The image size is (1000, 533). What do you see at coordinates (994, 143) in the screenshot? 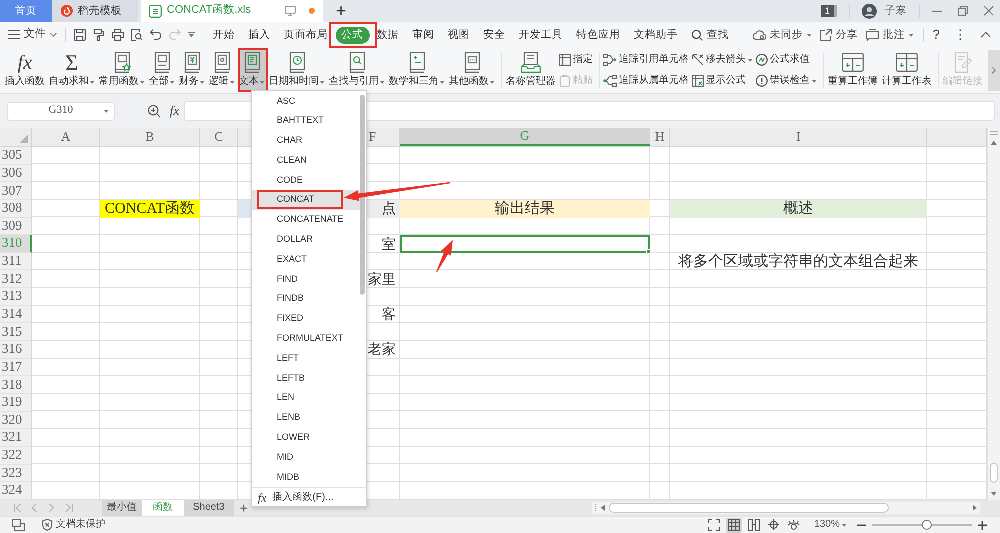
I see `up-arrow-icon` at bounding box center [994, 143].